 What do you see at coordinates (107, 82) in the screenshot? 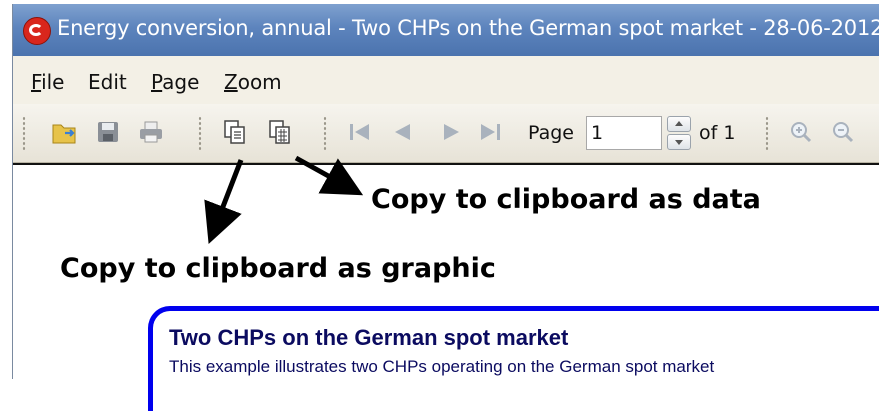
I see `menu-edit: Edit` at bounding box center [107, 82].